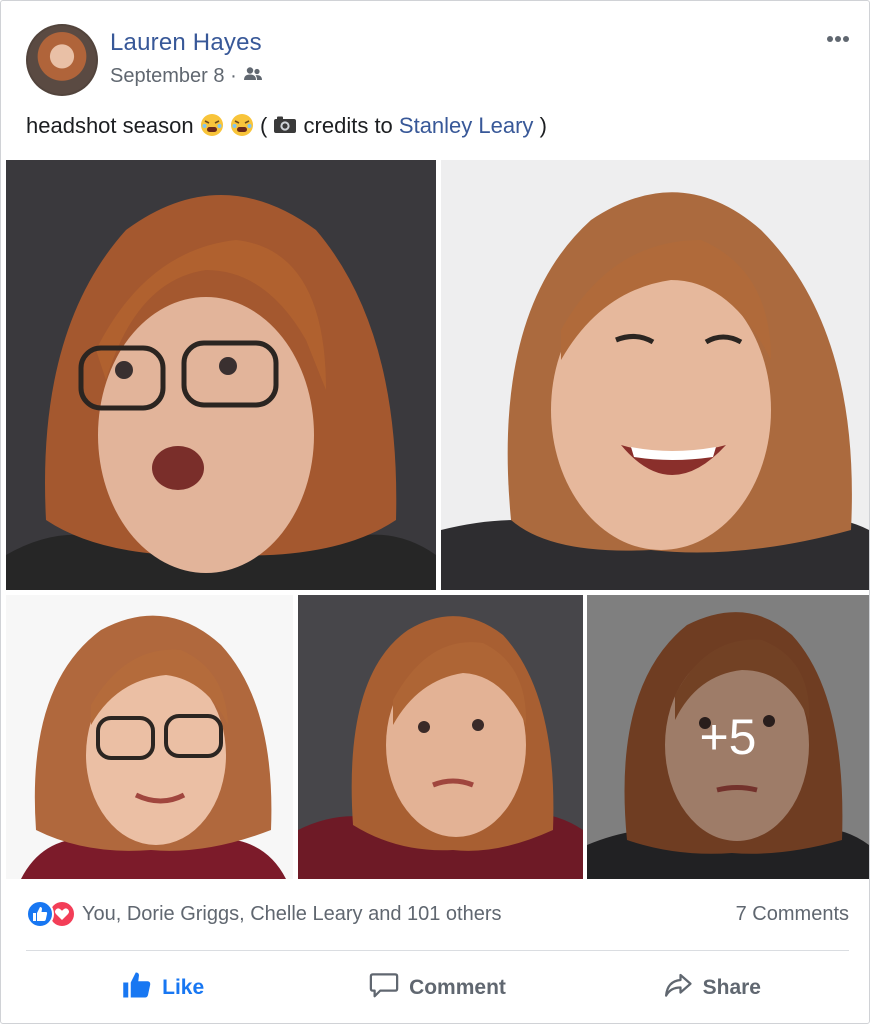 The width and height of the screenshot is (870, 1024). Describe the element at coordinates (543, 125) in the screenshot. I see `caption-close: )` at that location.